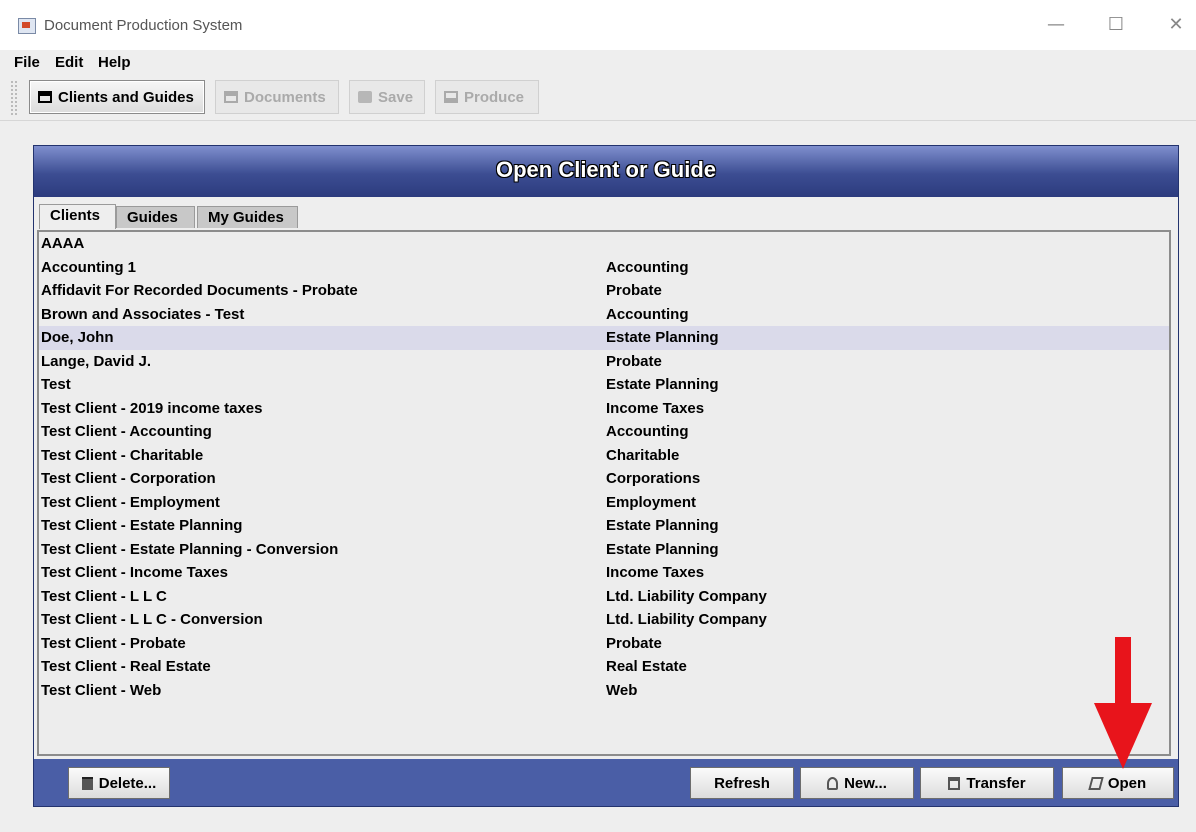  I want to click on minimize-button: —, so click(1056, 25).